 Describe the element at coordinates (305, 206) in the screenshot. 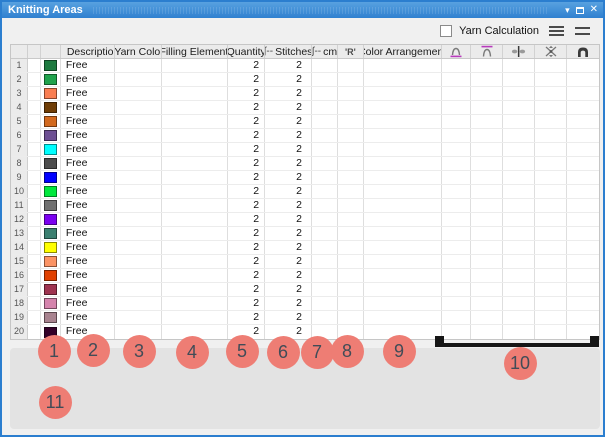

I see `table-row: 11 Free 2 2` at that location.